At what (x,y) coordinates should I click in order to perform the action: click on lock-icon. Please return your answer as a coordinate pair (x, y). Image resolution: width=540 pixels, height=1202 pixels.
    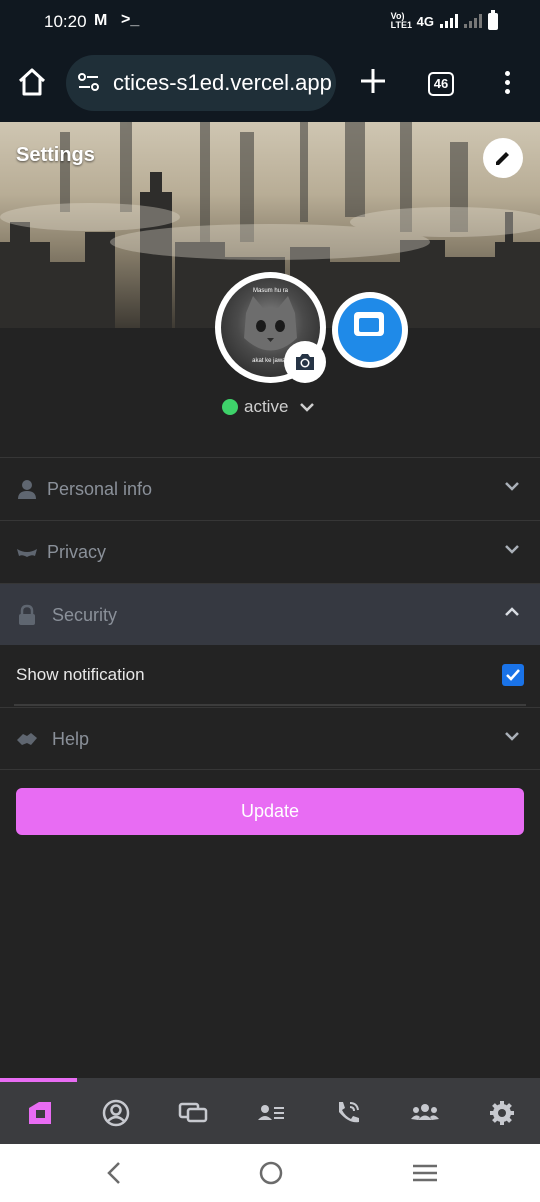
    Looking at the image, I should click on (27, 614).